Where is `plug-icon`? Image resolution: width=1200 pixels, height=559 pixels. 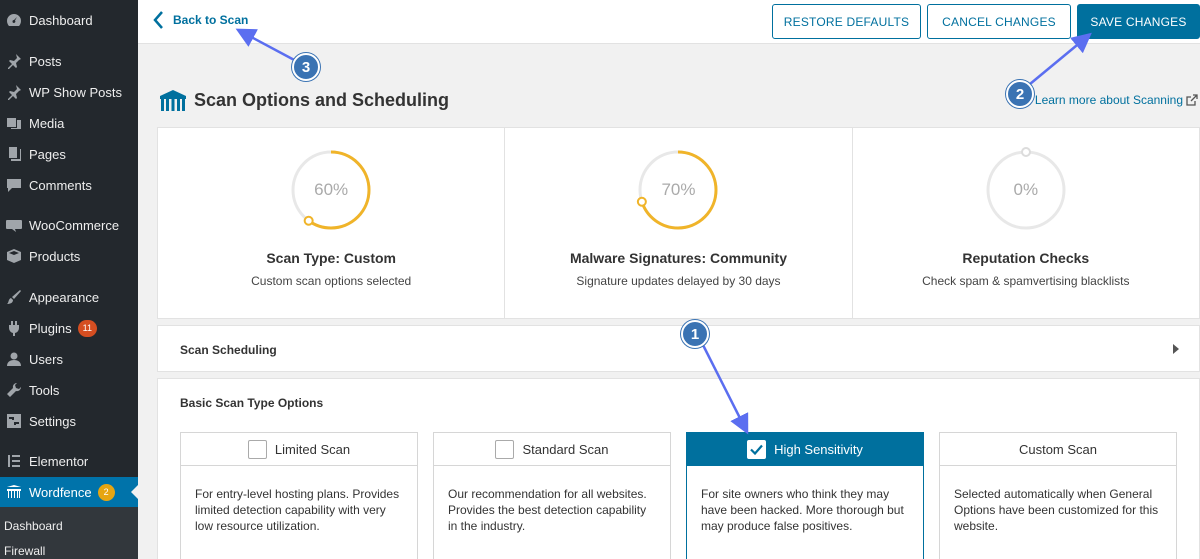
plug-icon is located at coordinates (14, 328).